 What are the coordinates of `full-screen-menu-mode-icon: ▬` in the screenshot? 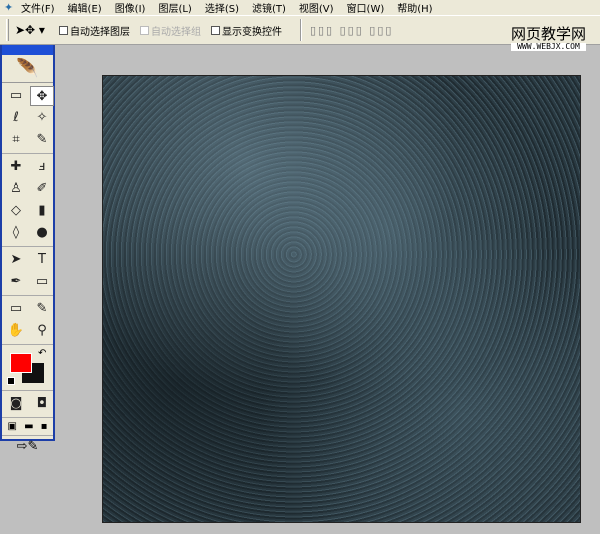 It's located at (28, 426).